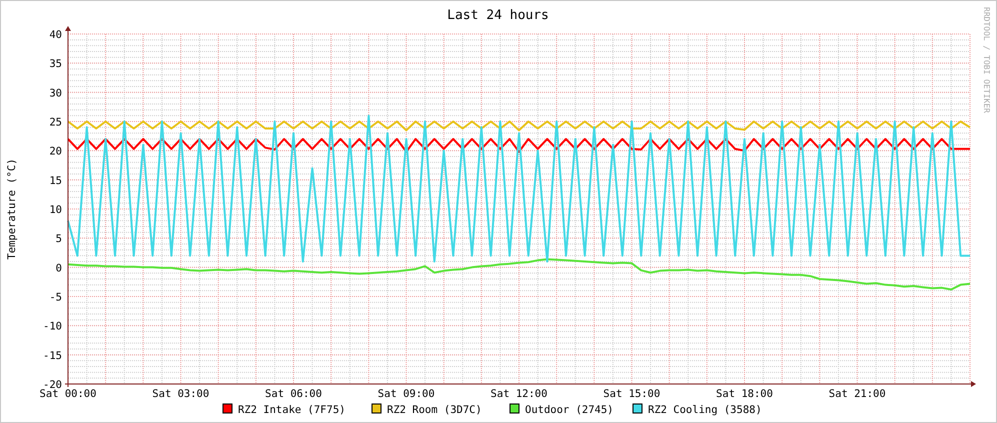  What do you see at coordinates (55, 298) in the screenshot?
I see `axis-label: -5` at bounding box center [55, 298].